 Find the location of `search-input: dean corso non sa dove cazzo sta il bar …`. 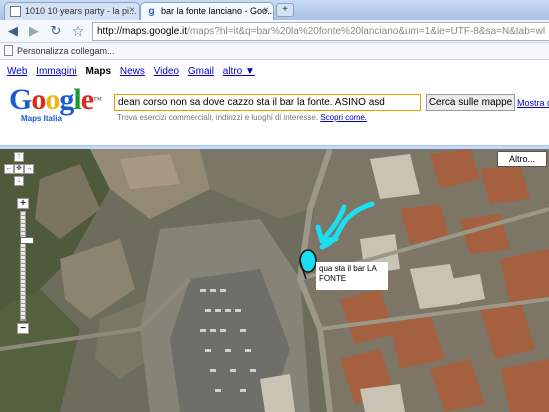

search-input: dean corso non sa dove cazzo sta il bar … is located at coordinates (267, 102).